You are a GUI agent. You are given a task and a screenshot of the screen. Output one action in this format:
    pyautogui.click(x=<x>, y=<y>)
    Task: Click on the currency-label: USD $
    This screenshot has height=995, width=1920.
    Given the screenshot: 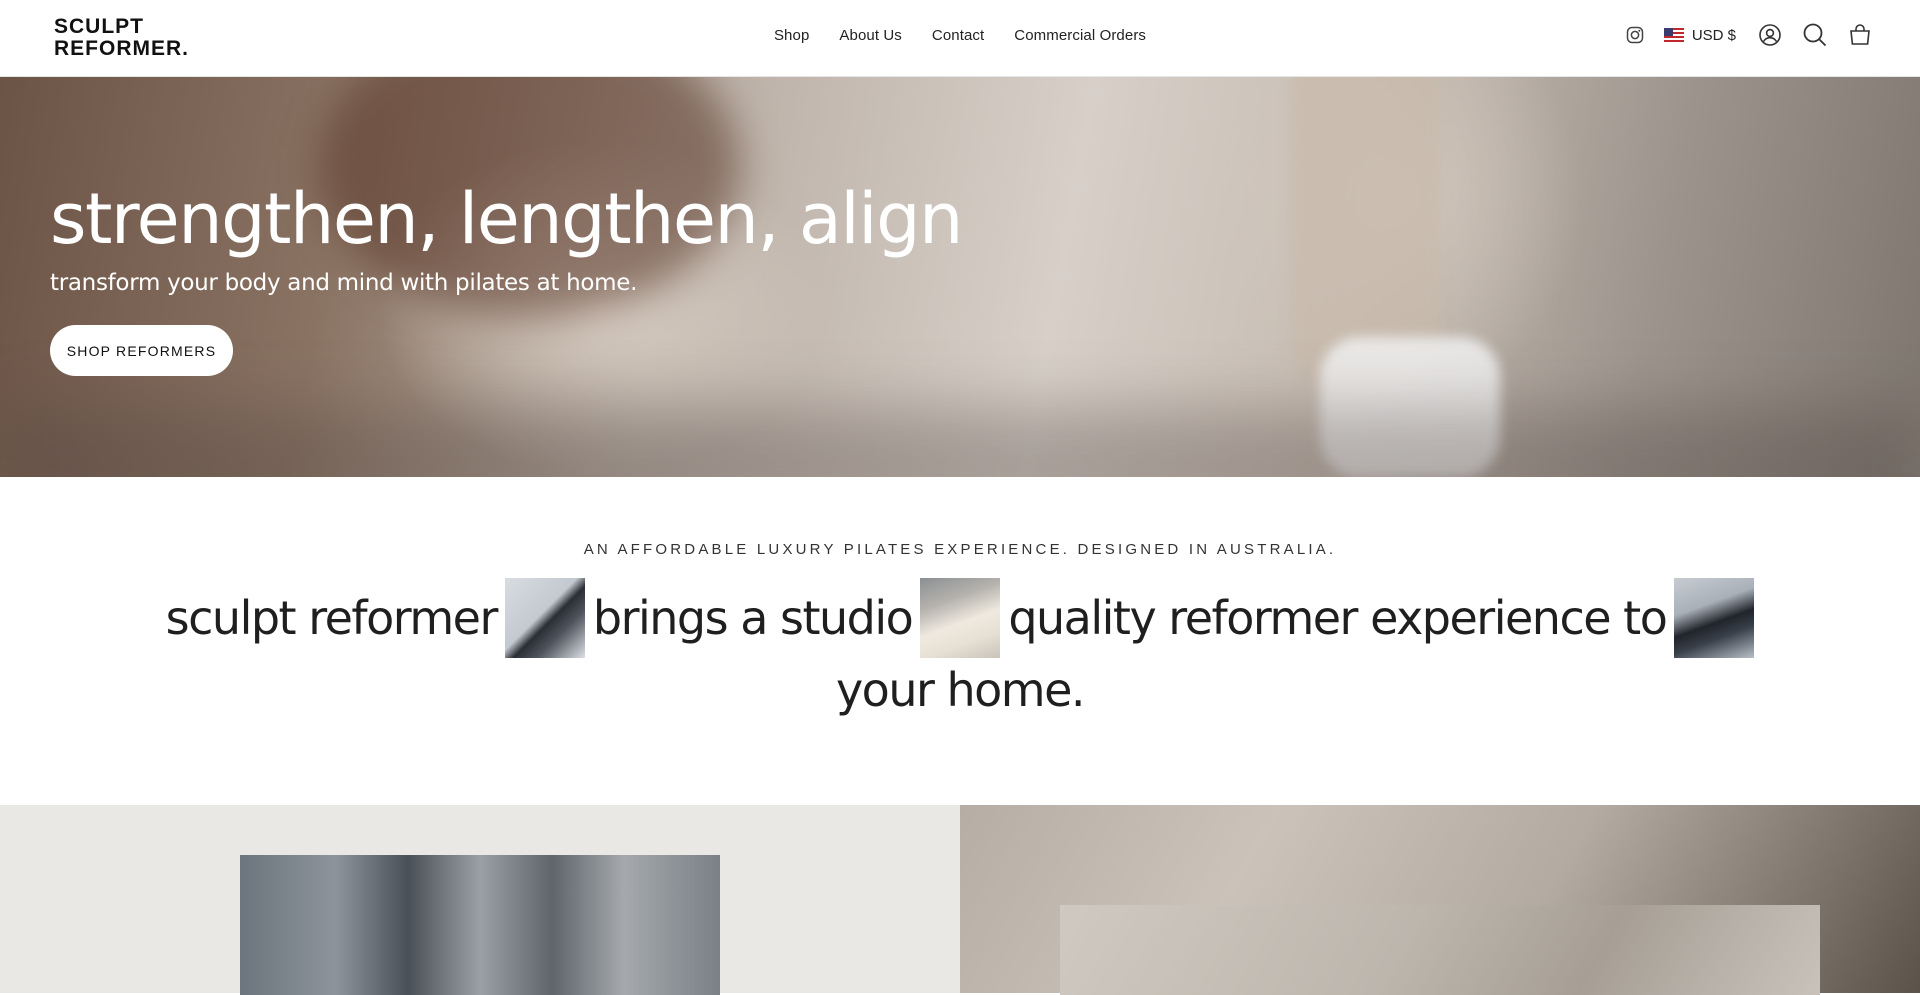 What is the action you would take?
    pyautogui.click(x=1713, y=35)
    